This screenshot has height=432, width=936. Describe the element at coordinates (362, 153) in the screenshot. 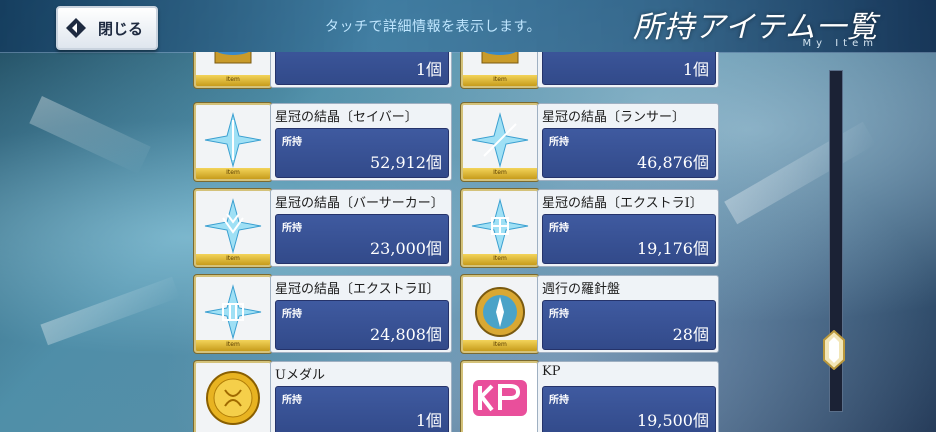

I see `quantity-panel: 所持 52,912個` at that location.